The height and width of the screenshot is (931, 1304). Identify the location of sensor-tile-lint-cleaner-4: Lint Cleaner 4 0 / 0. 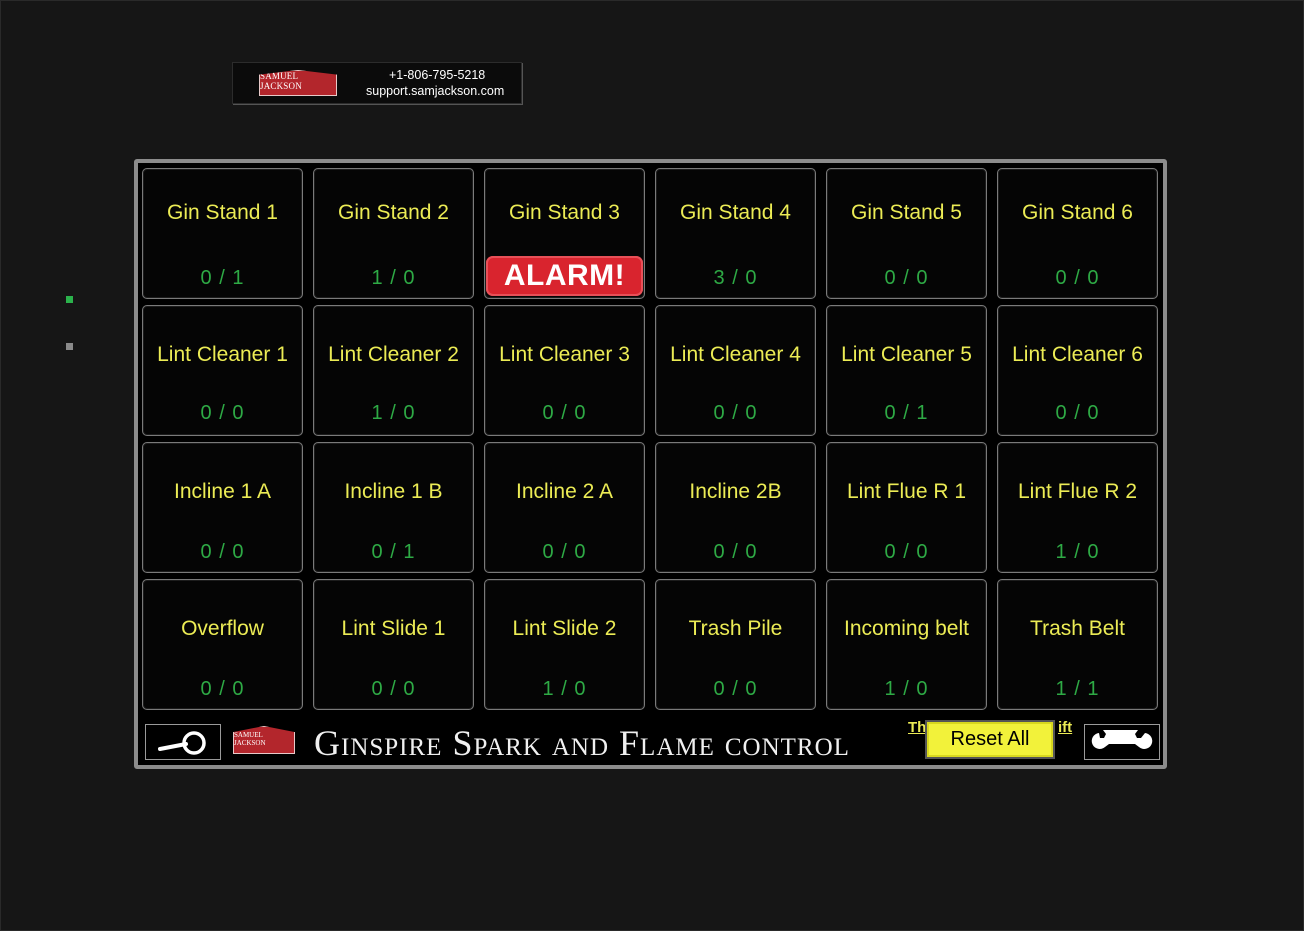
(735, 370).